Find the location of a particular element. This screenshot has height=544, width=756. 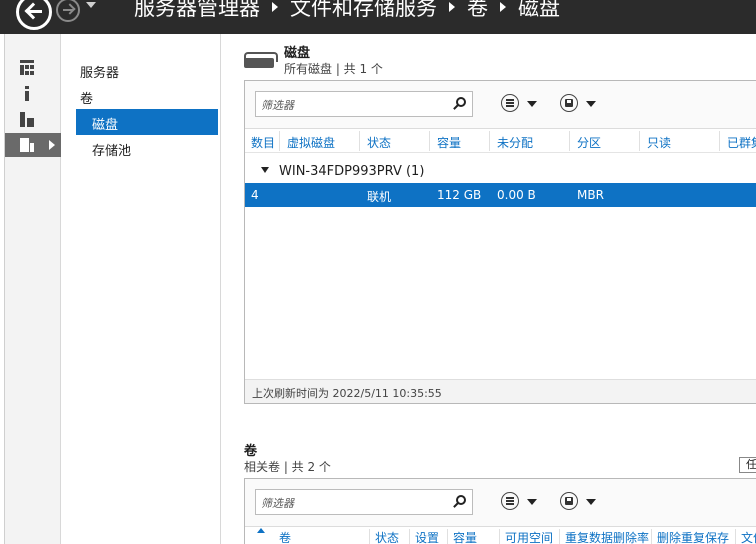

volumes-filter-input: 筛选器 is located at coordinates (364, 502).